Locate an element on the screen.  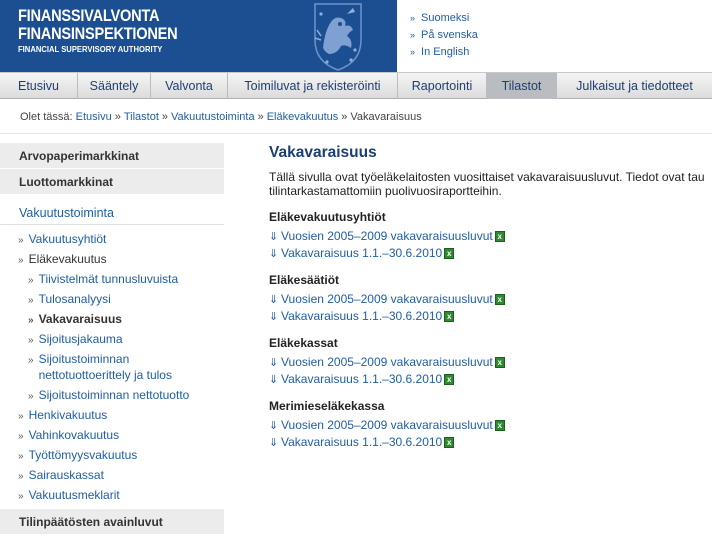
sidebar-item-label: Henkivakuutus is located at coordinates (68, 415).